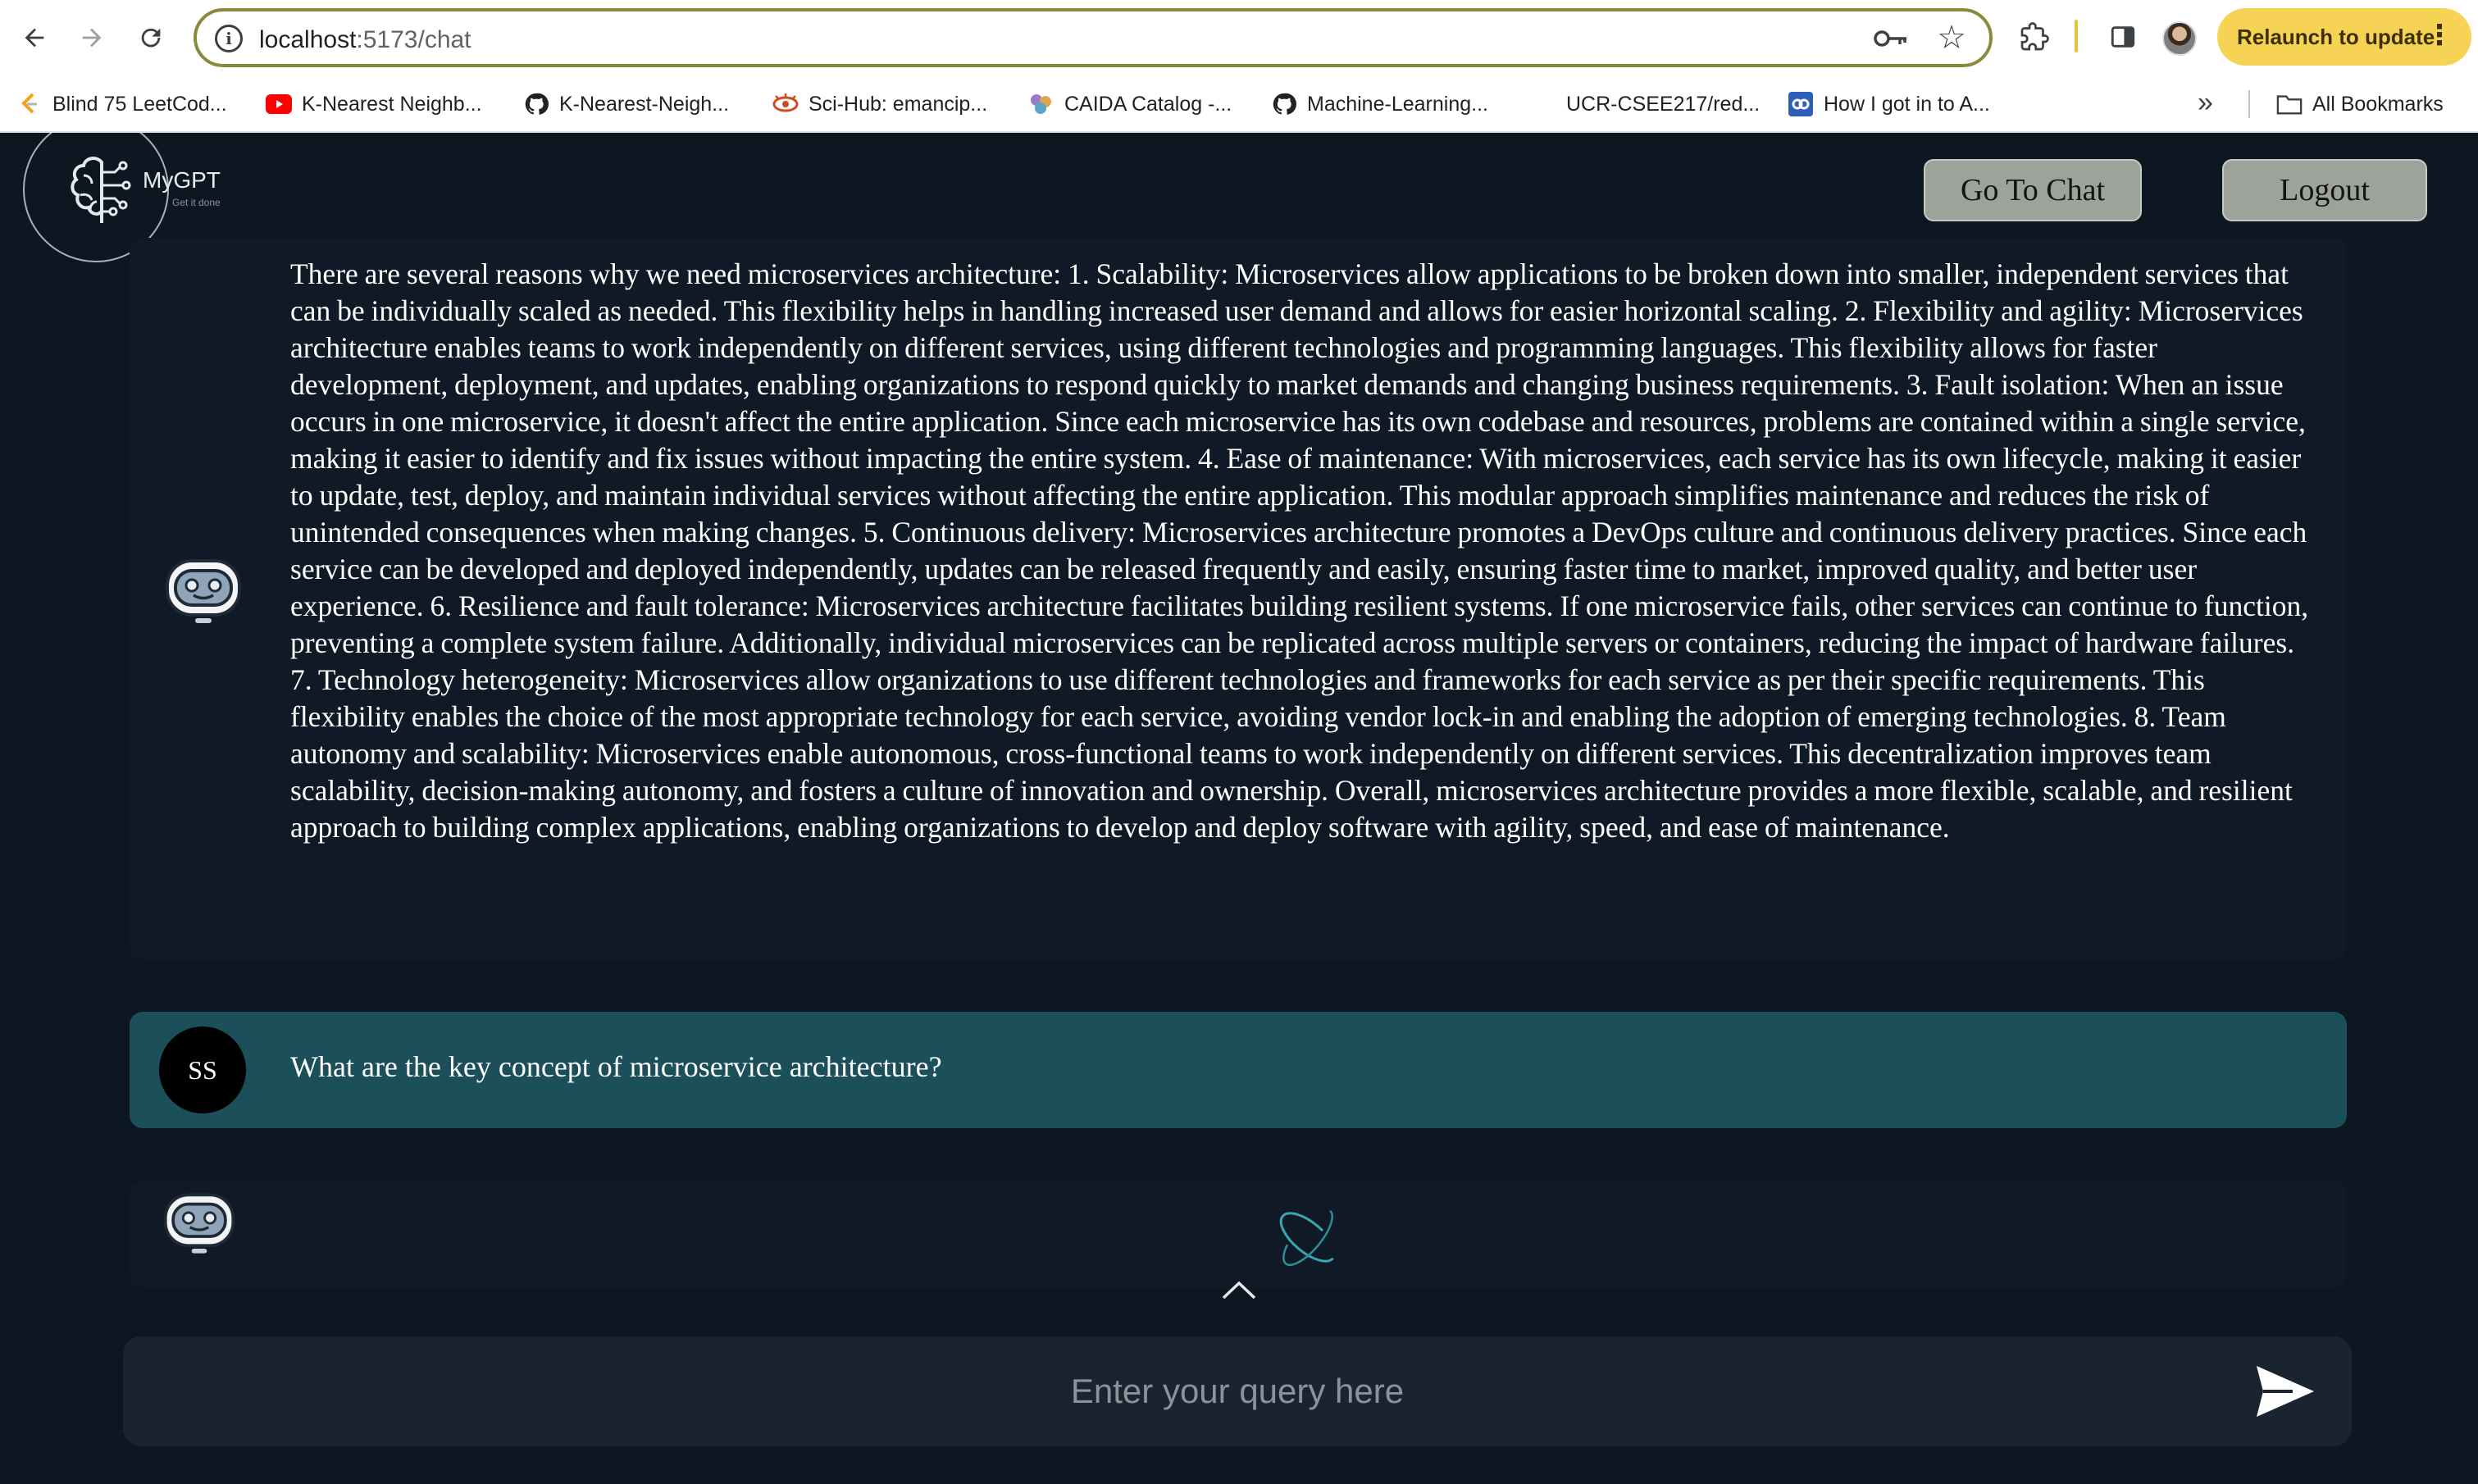 The height and width of the screenshot is (1484, 2478). I want to click on query-bar, so click(1237, 1391).